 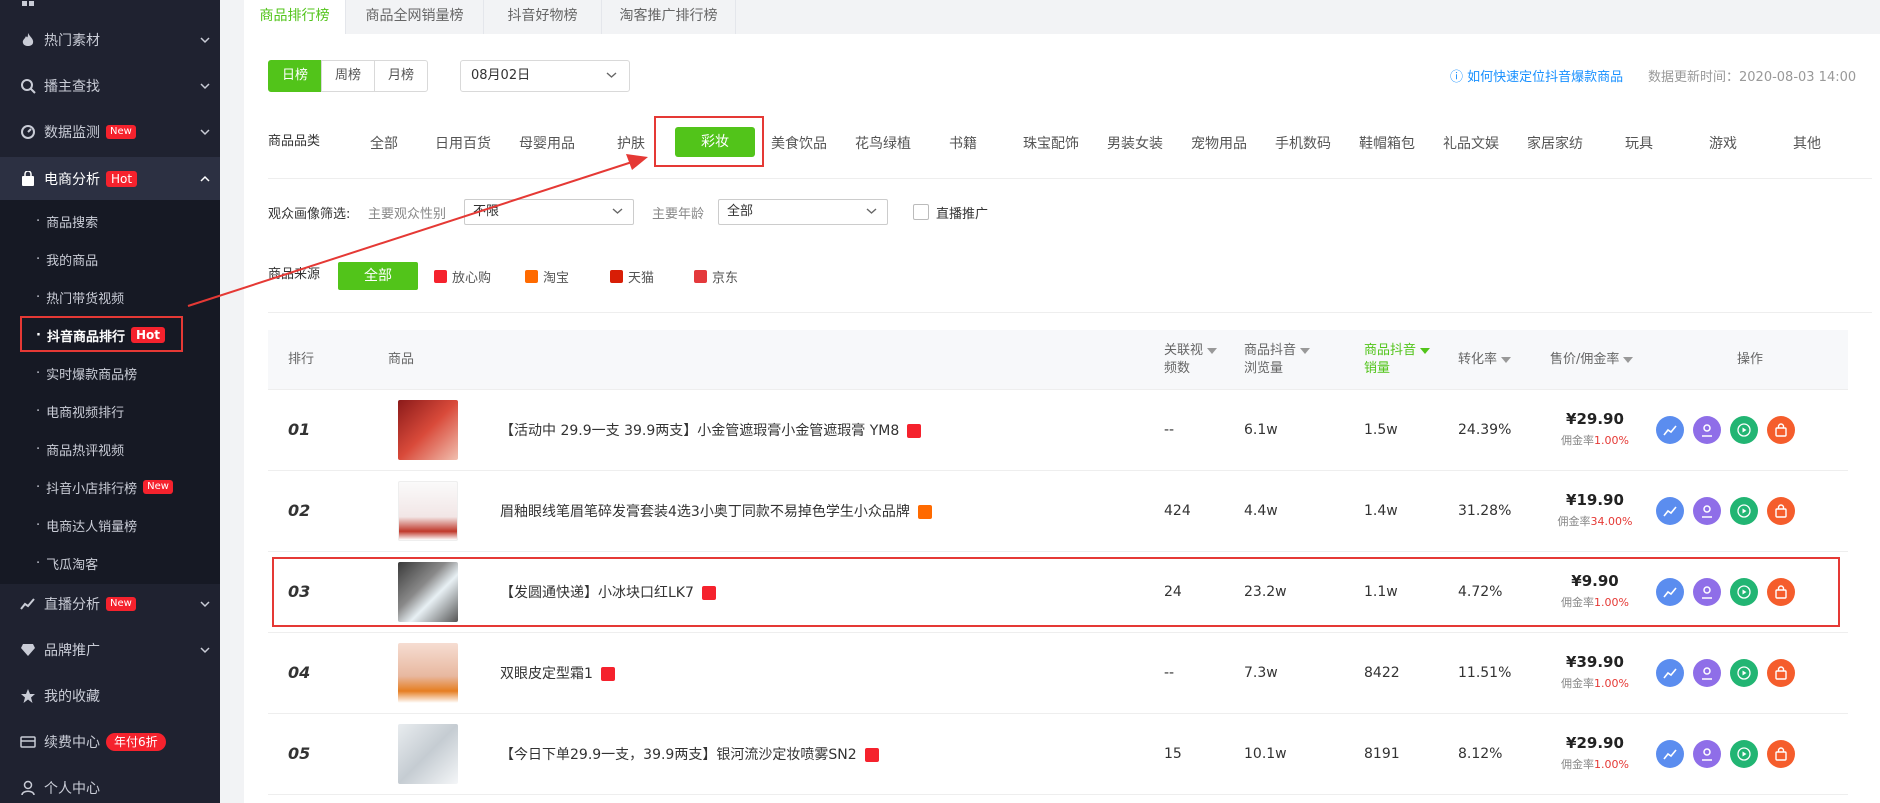 What do you see at coordinates (348, 76) in the screenshot?
I see `period-week-button: 周榜` at bounding box center [348, 76].